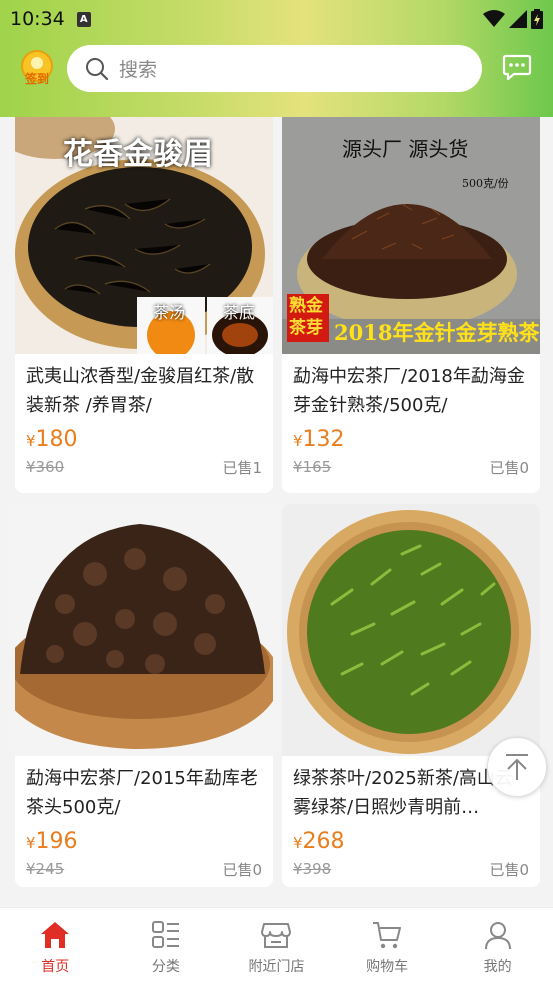  What do you see at coordinates (276, 967) in the screenshot?
I see `nav-label: 附近门店` at bounding box center [276, 967].